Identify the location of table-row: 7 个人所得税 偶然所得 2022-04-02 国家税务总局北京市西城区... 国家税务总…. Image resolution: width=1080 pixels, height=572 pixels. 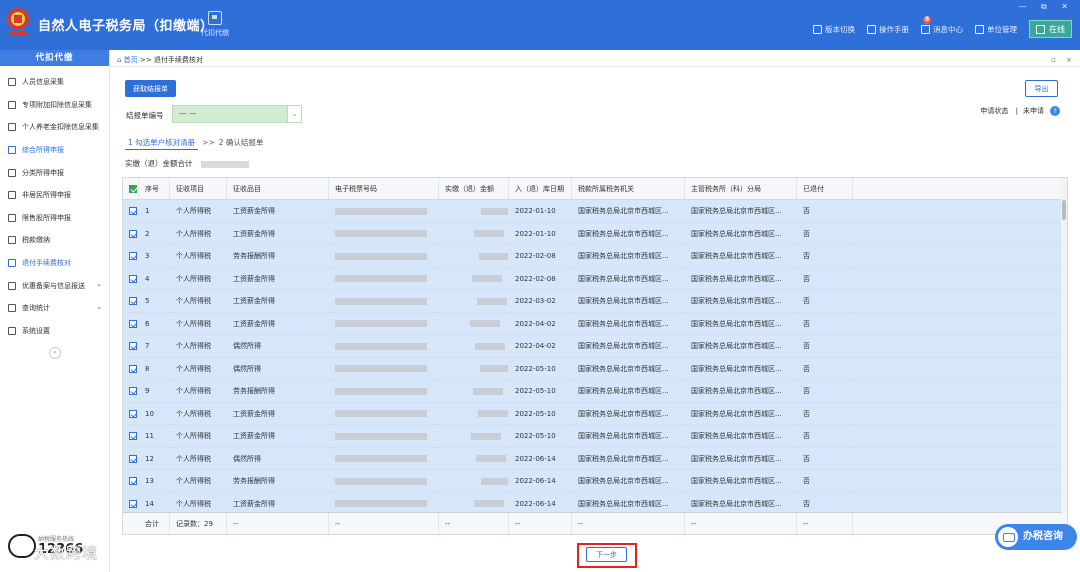
(595, 346).